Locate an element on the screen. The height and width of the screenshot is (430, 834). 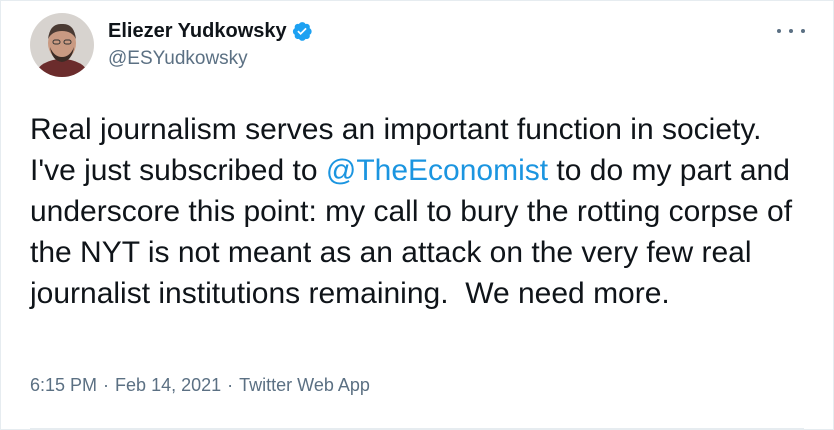
more-options-icon is located at coordinates (791, 31).